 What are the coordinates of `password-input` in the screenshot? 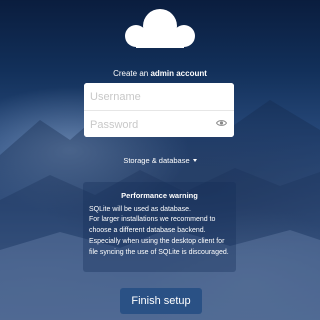 It's located at (159, 124).